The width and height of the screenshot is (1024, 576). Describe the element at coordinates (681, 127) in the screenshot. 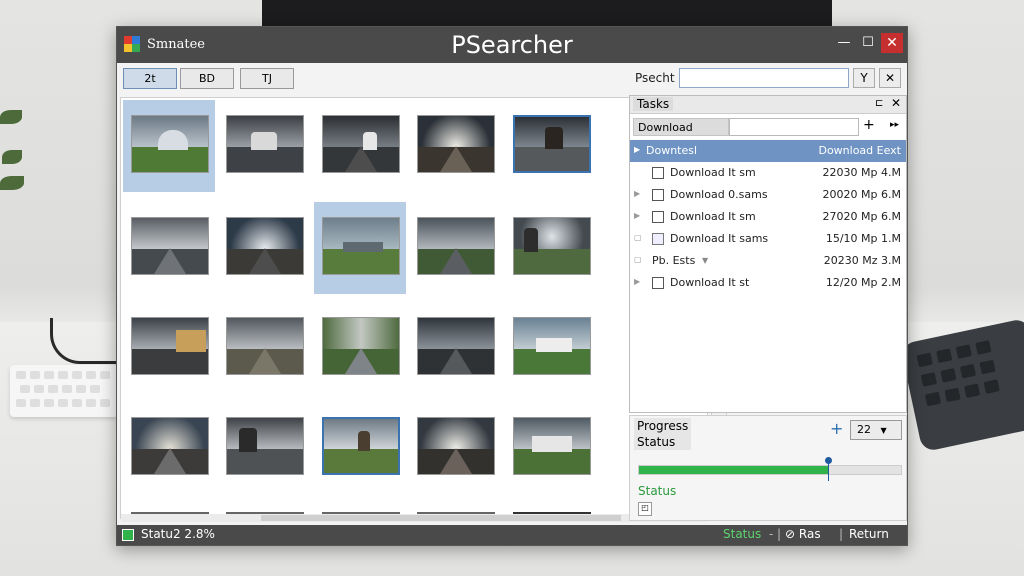

I see `download-combo: Download` at that location.